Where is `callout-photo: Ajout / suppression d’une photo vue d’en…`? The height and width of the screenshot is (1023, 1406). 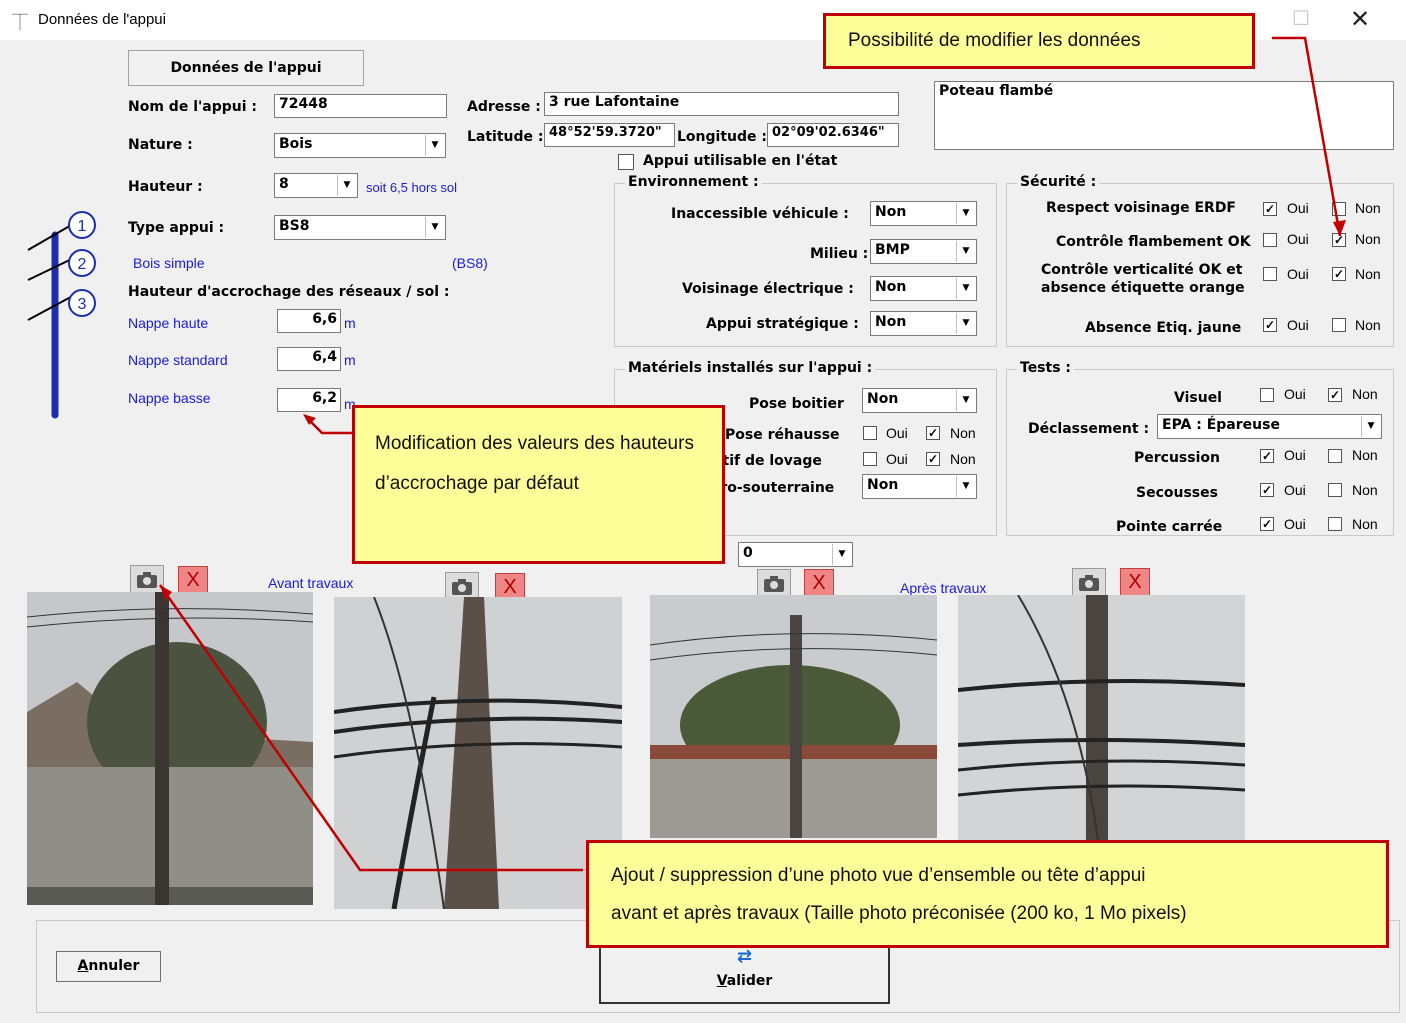 callout-photo: Ajout / suppression d’une photo vue d’en… is located at coordinates (987, 894).